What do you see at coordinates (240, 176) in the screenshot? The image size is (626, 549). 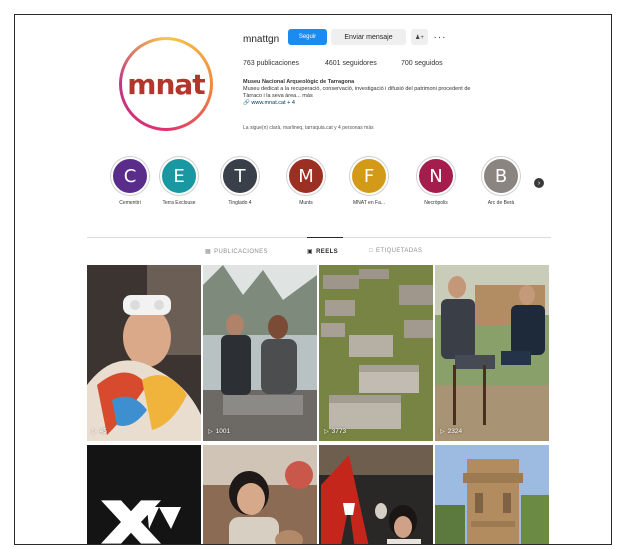 I see `highlight-cover: T` at bounding box center [240, 176].